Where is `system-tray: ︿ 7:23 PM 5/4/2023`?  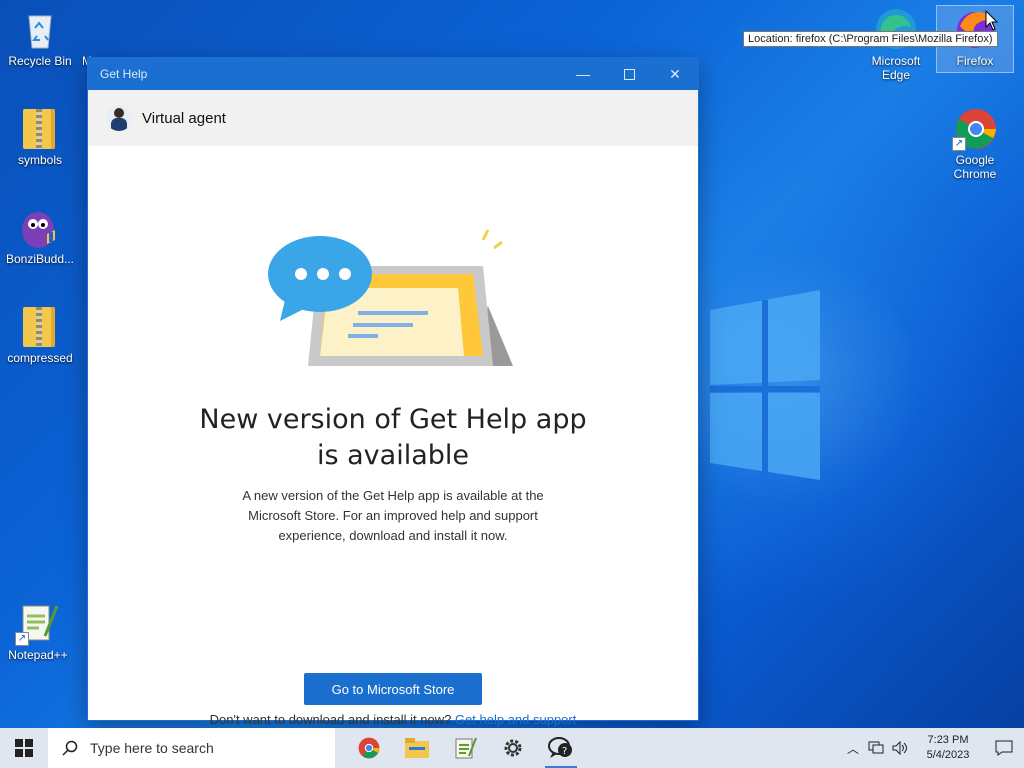 system-tray: ︿ 7:23 PM 5/4/2023 is located at coordinates (933, 748).